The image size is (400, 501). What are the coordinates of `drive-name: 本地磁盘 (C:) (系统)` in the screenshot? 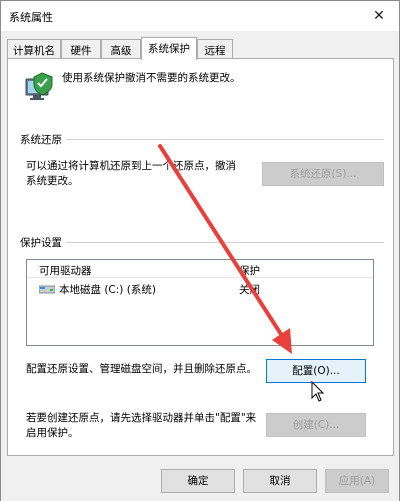 It's located at (107, 290).